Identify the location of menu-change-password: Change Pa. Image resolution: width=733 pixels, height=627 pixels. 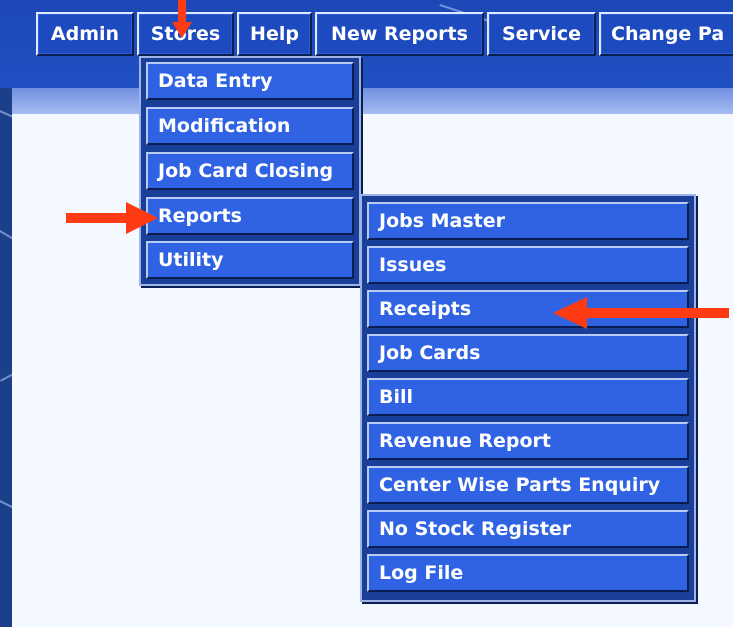
(666, 34).